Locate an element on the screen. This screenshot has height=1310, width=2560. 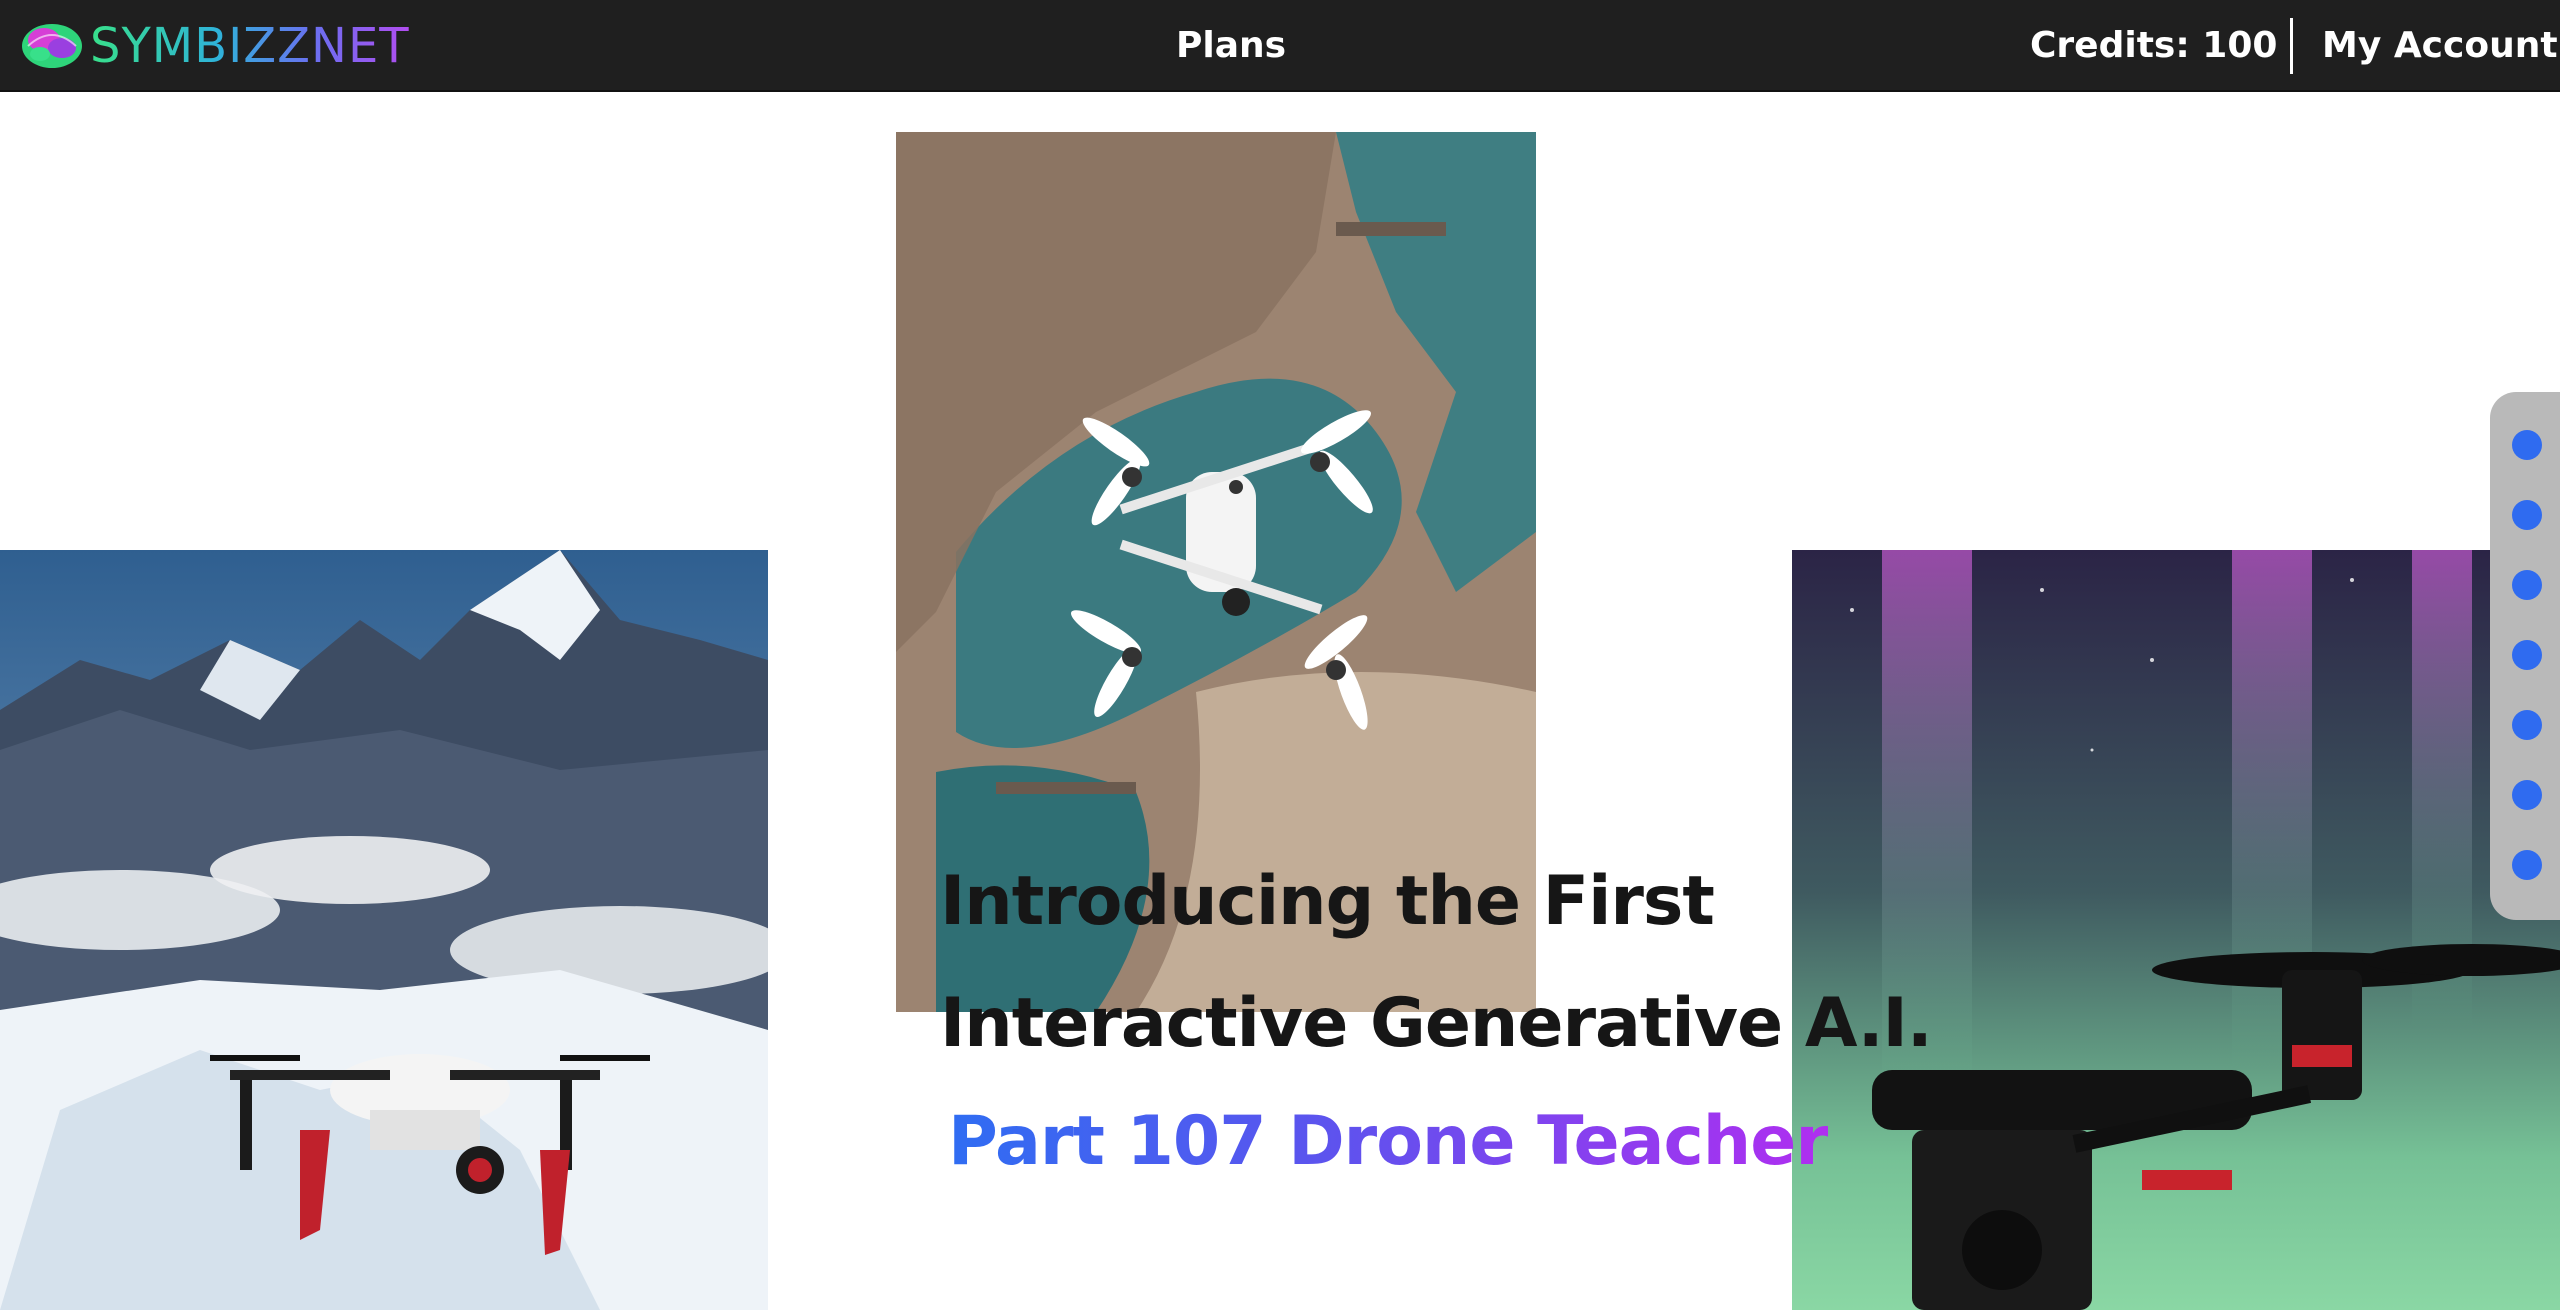
nav-divider is located at coordinates (2291, 46).